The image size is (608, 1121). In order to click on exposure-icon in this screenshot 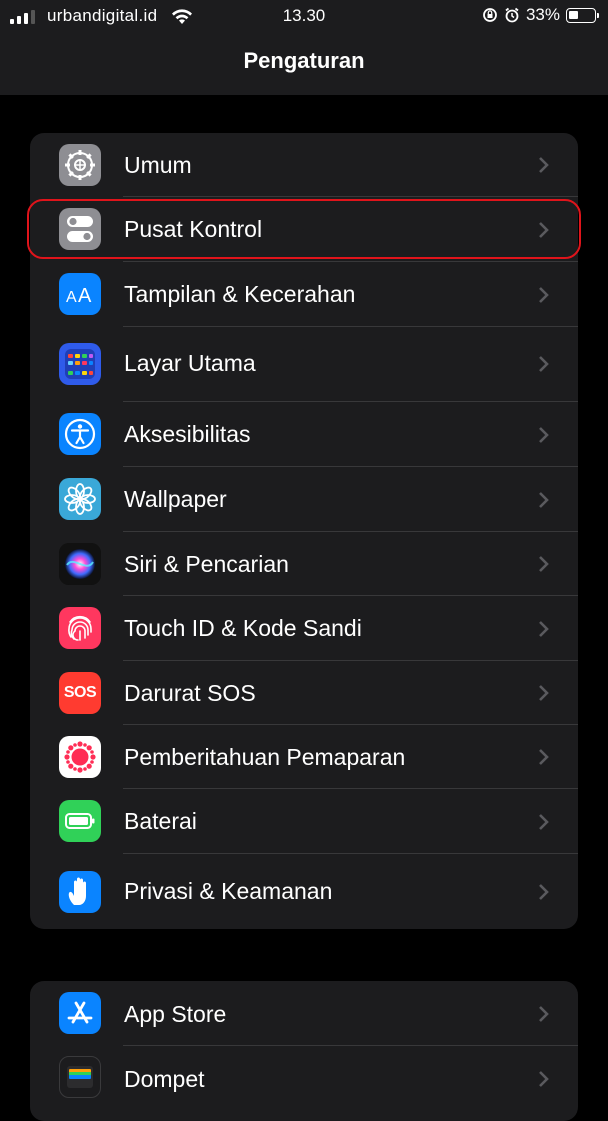, I will do `click(80, 757)`.